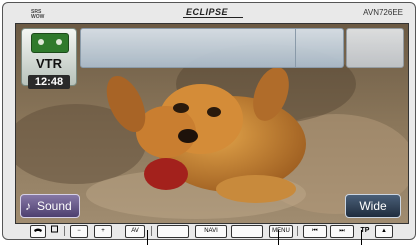  What do you see at coordinates (79, 231) in the screenshot?
I see `volume-down-button: −` at bounding box center [79, 231].